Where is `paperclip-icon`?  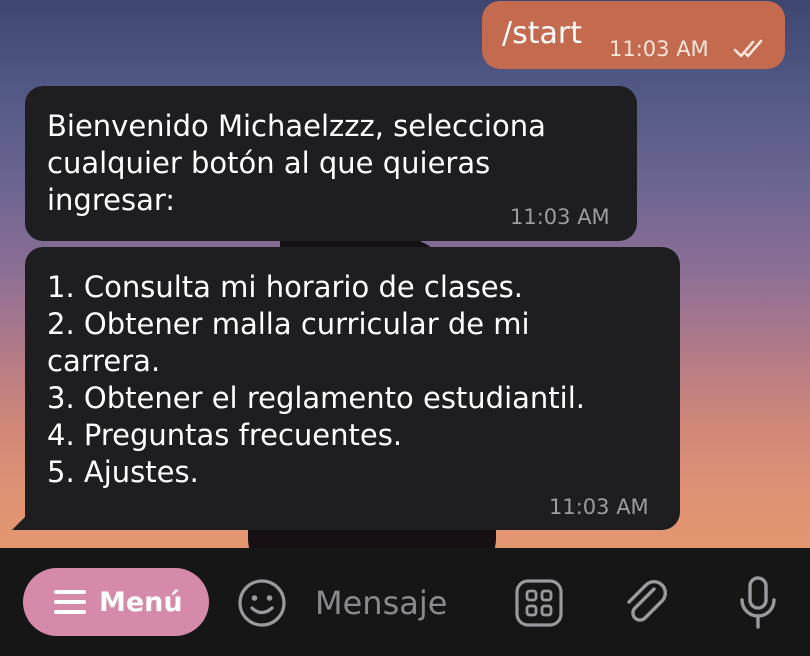 paperclip-icon is located at coordinates (646, 603).